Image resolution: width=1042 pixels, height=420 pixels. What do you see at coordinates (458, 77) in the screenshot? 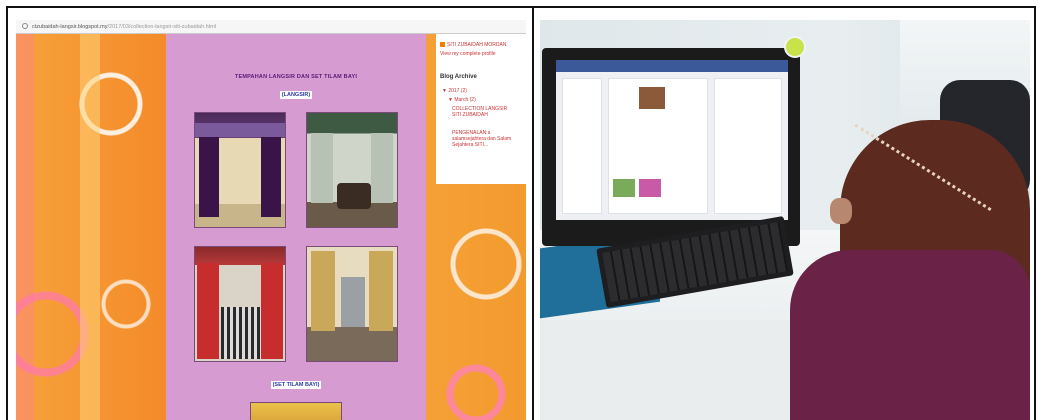
I see `archive-heading: Blog Archive` at bounding box center [458, 77].